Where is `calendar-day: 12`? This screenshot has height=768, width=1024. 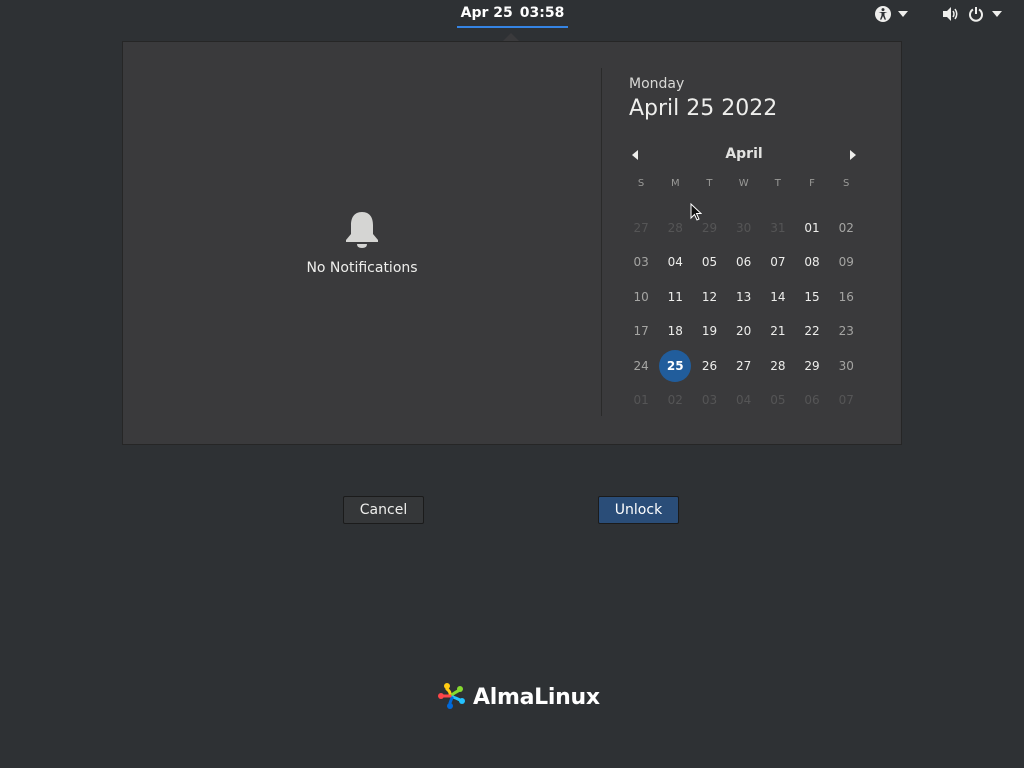 calendar-day: 12 is located at coordinates (709, 297).